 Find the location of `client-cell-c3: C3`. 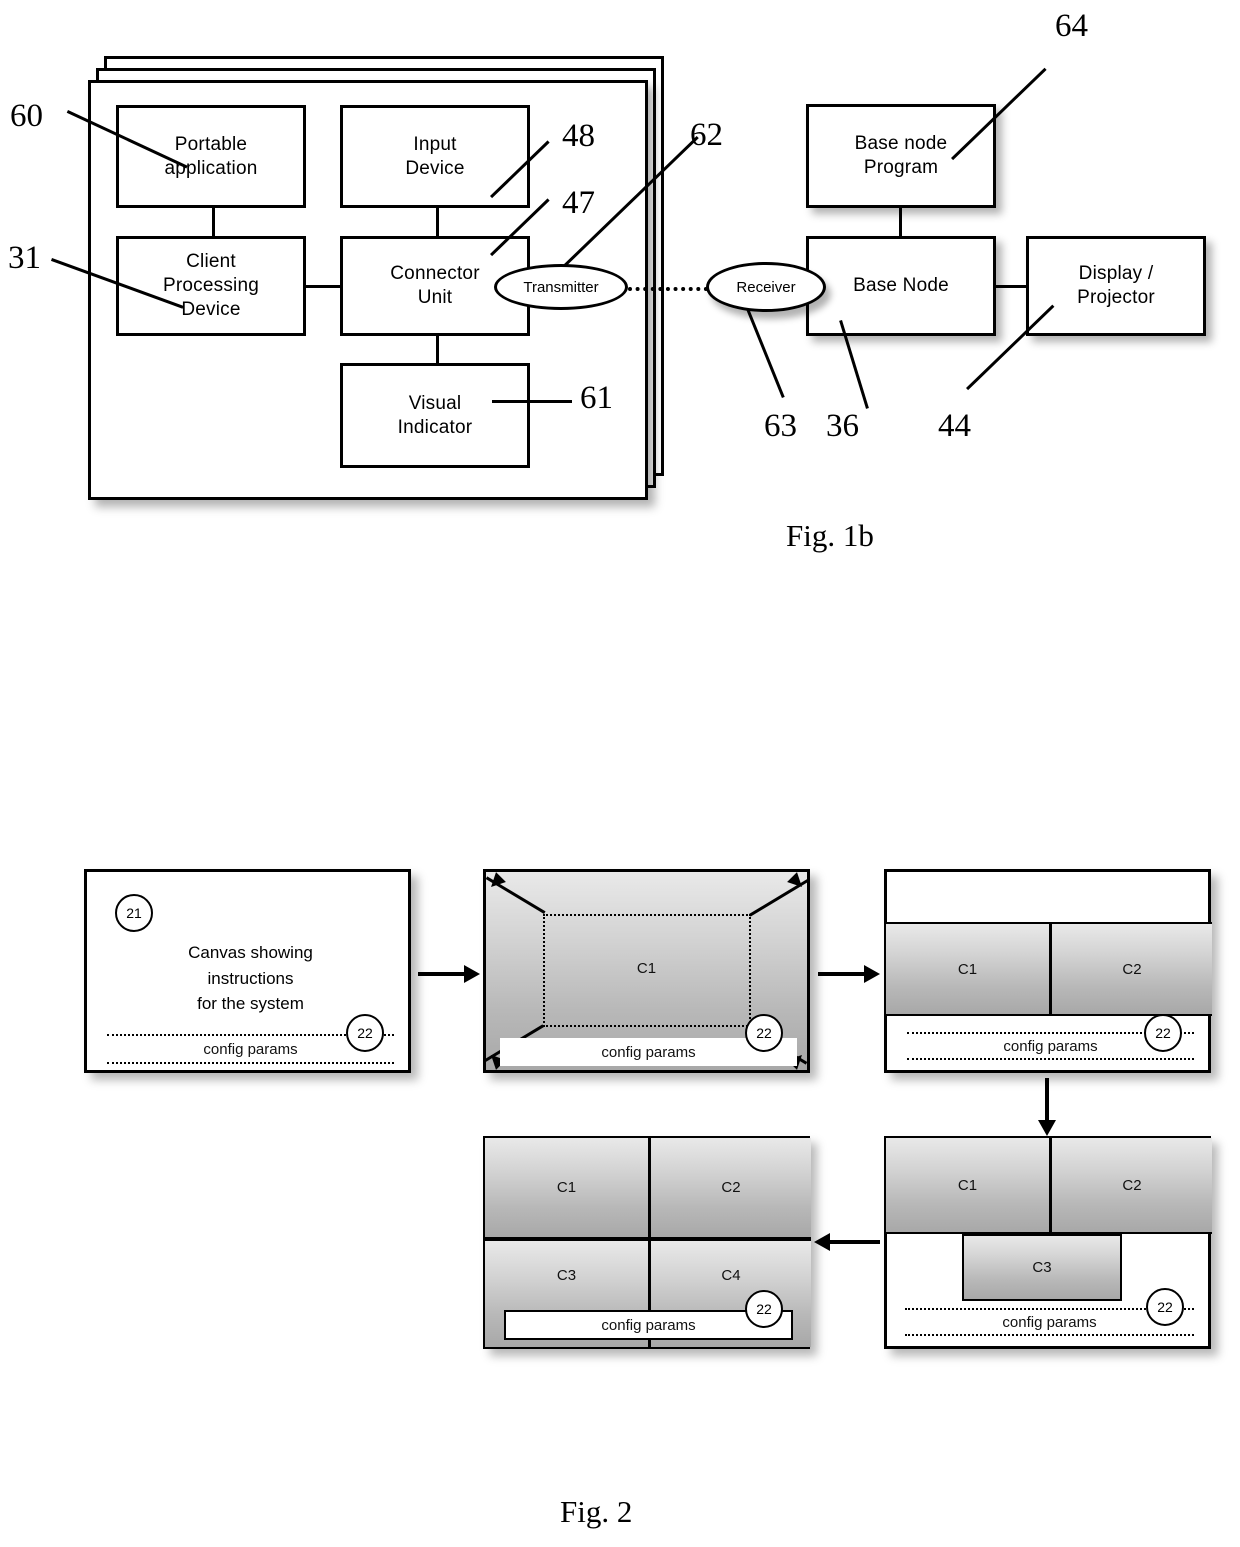

client-cell-c3: C3 is located at coordinates (1042, 1267).